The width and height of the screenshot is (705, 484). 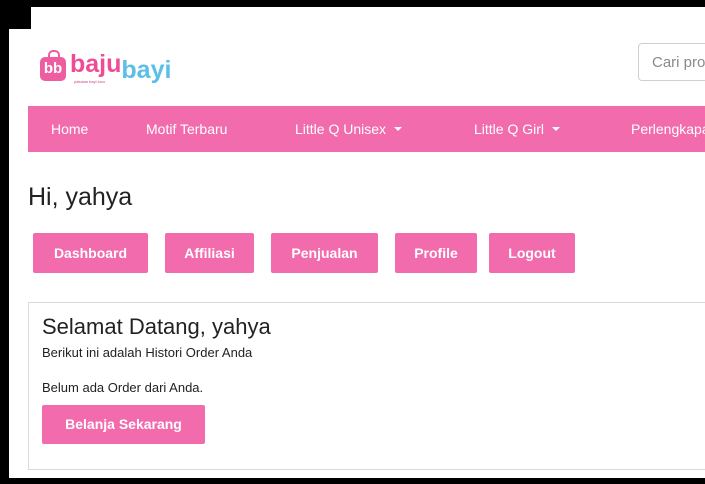 I want to click on nav-item-motif-terbaru: Motif Terbaru, so click(x=186, y=129).